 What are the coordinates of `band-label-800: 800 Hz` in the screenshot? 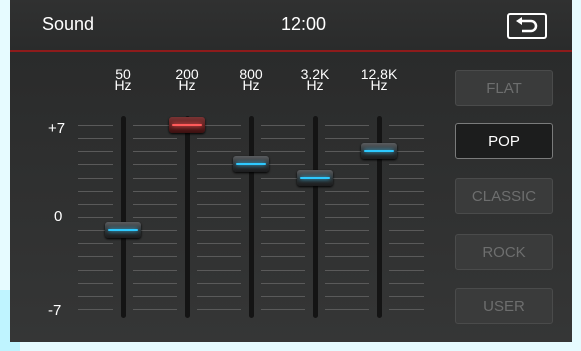 It's located at (251, 80).